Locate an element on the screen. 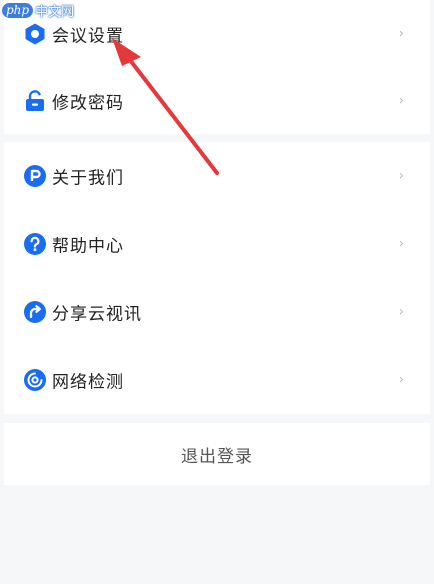 Image resolution: width=434 pixels, height=584 pixels. menu-item-about-us: 关于我们 › is located at coordinates (217, 176).